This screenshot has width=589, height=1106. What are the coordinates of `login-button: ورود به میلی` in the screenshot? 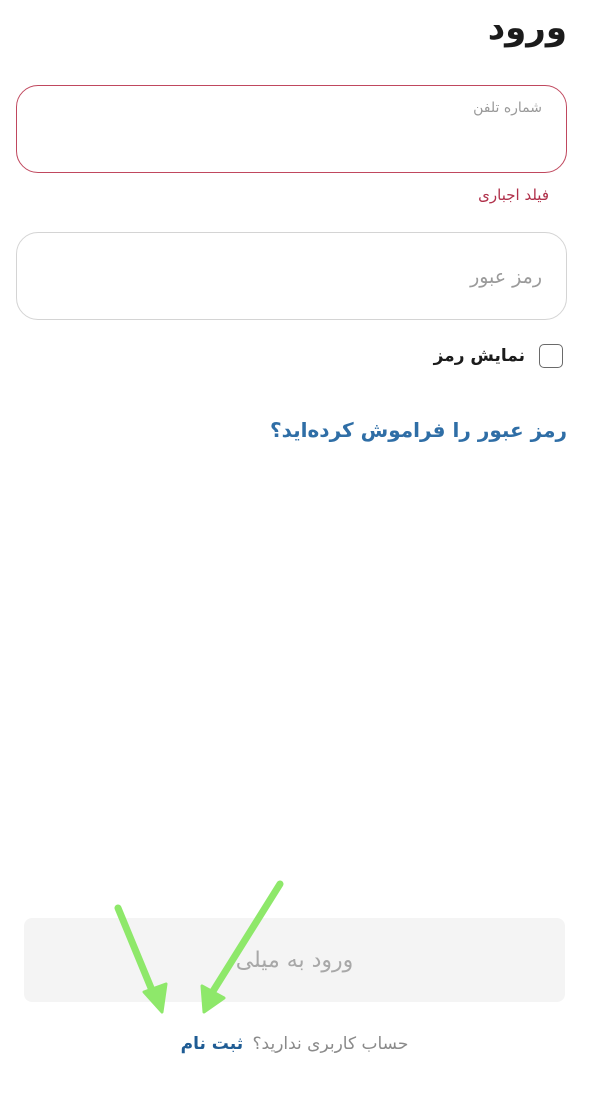 It's located at (294, 960).